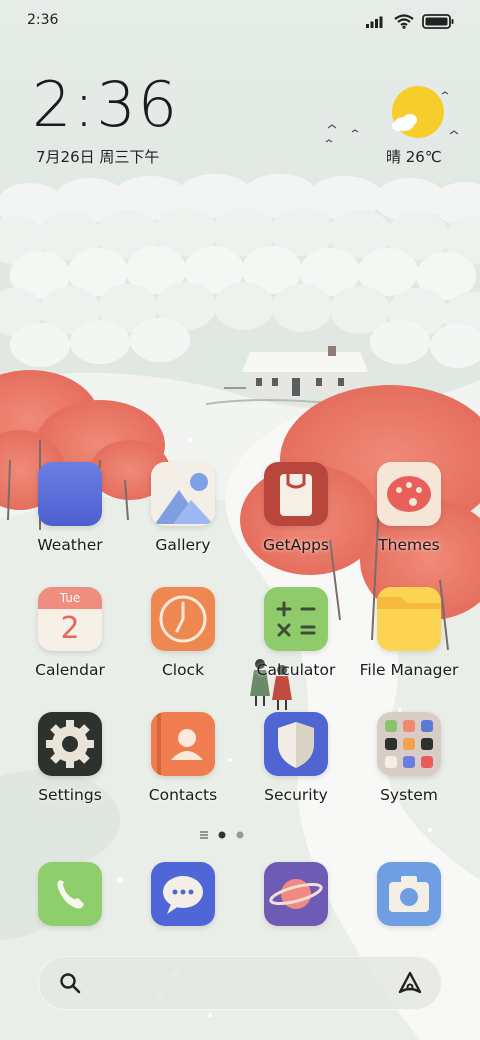 The image size is (480, 1040). Describe the element at coordinates (240, 983) in the screenshot. I see `search-bar` at that location.